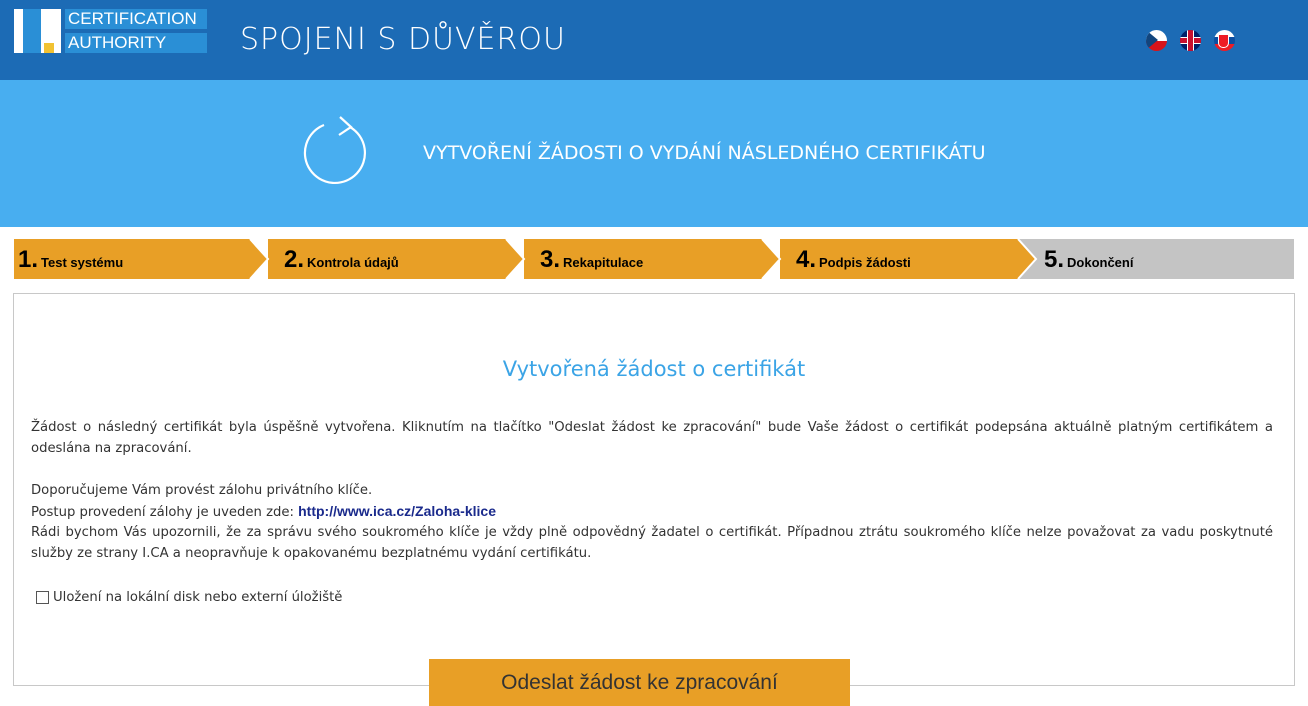  I want to click on refresh-icon, so click(335, 150).